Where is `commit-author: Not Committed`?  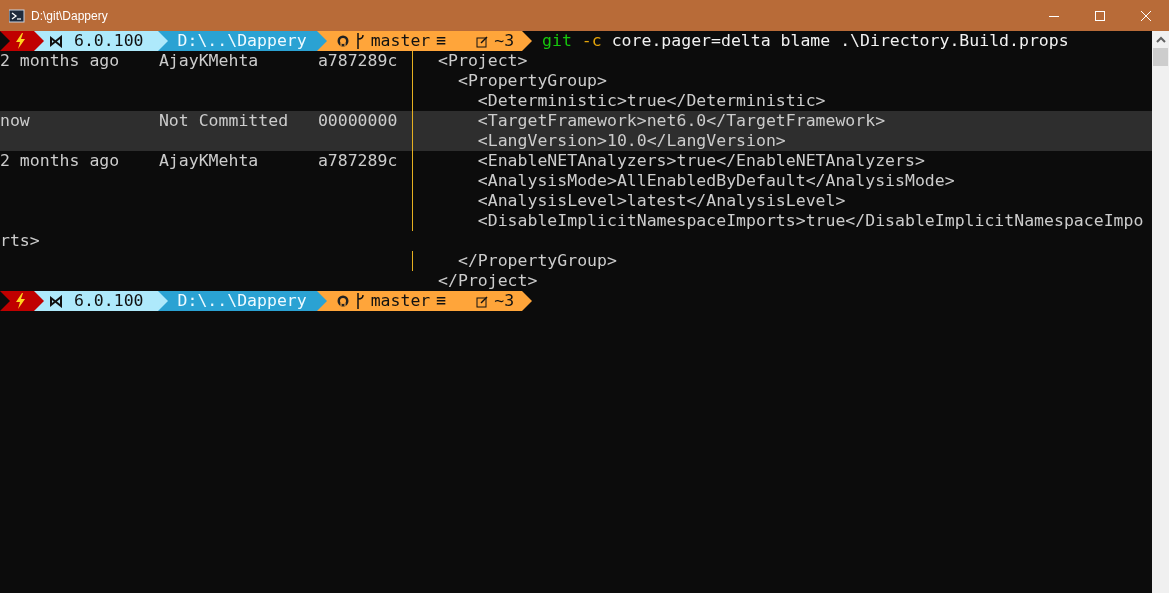 commit-author: Not Committed is located at coordinates (224, 121).